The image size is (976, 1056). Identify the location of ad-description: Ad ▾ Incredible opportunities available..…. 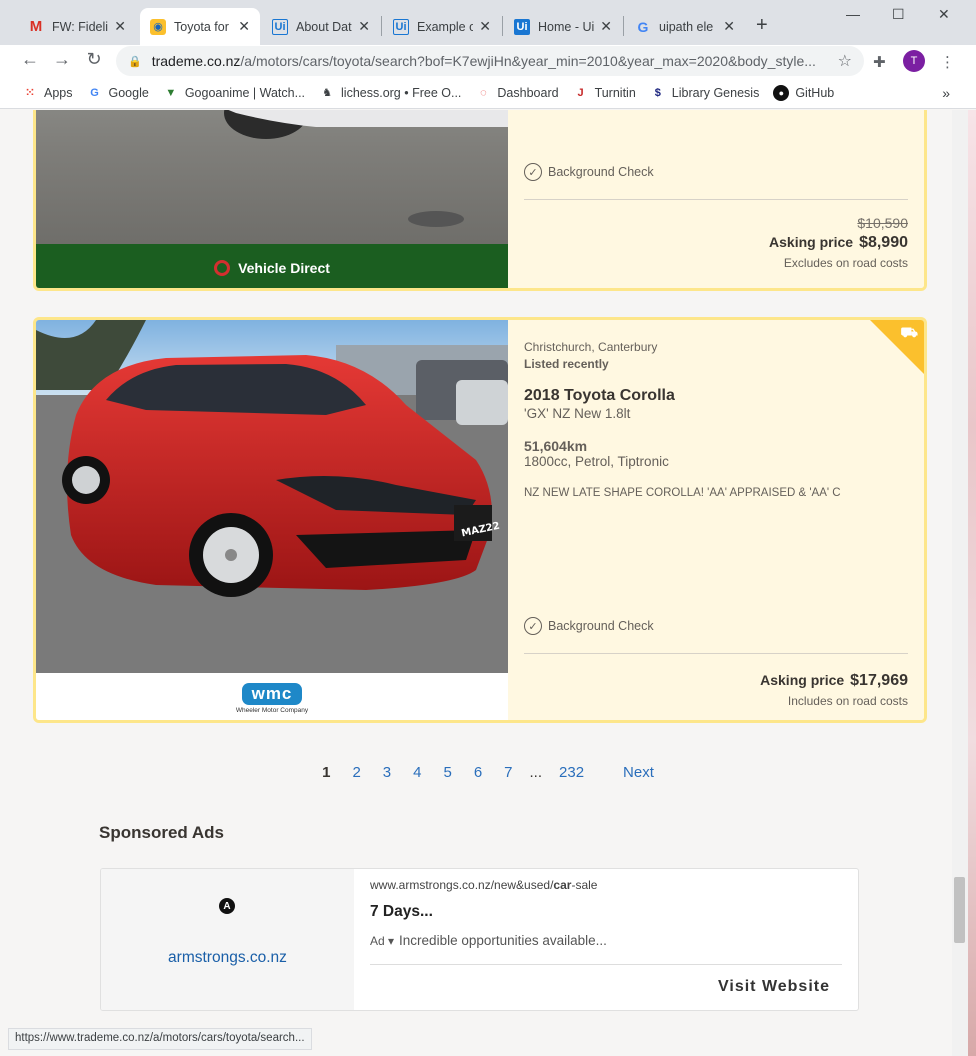
(488, 940).